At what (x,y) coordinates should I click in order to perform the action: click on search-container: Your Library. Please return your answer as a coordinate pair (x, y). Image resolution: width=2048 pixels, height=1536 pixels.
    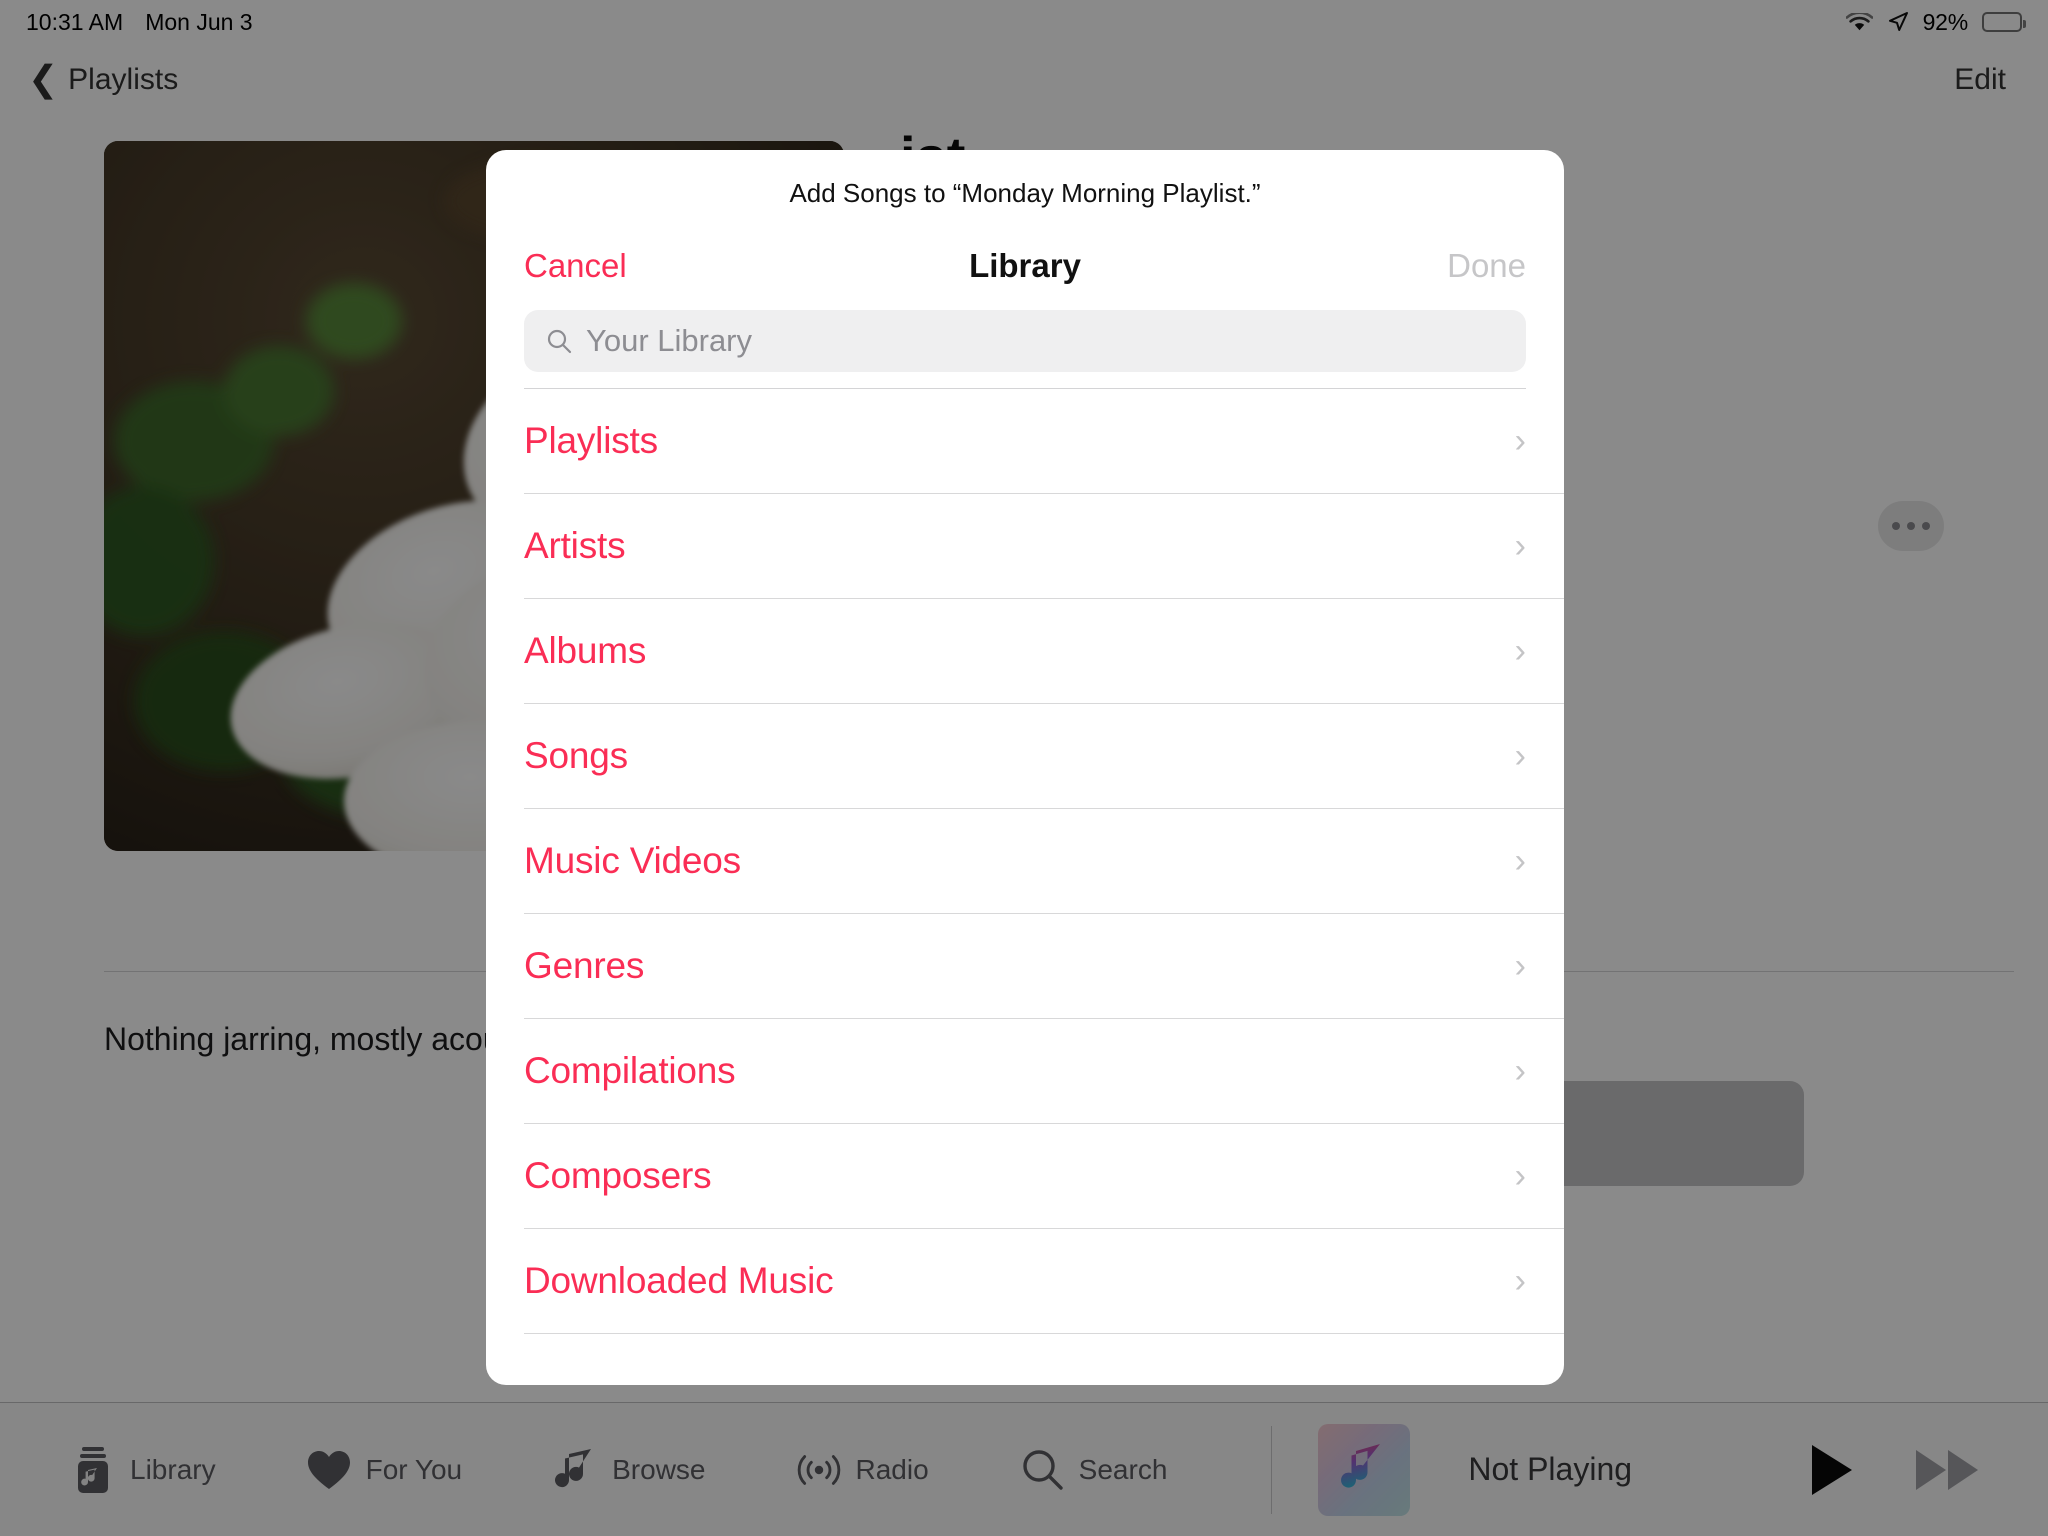
    Looking at the image, I should click on (1025, 349).